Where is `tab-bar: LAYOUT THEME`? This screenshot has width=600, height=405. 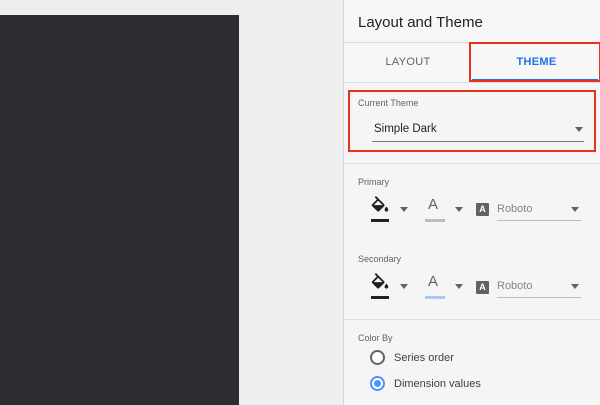 tab-bar: LAYOUT THEME is located at coordinates (472, 63).